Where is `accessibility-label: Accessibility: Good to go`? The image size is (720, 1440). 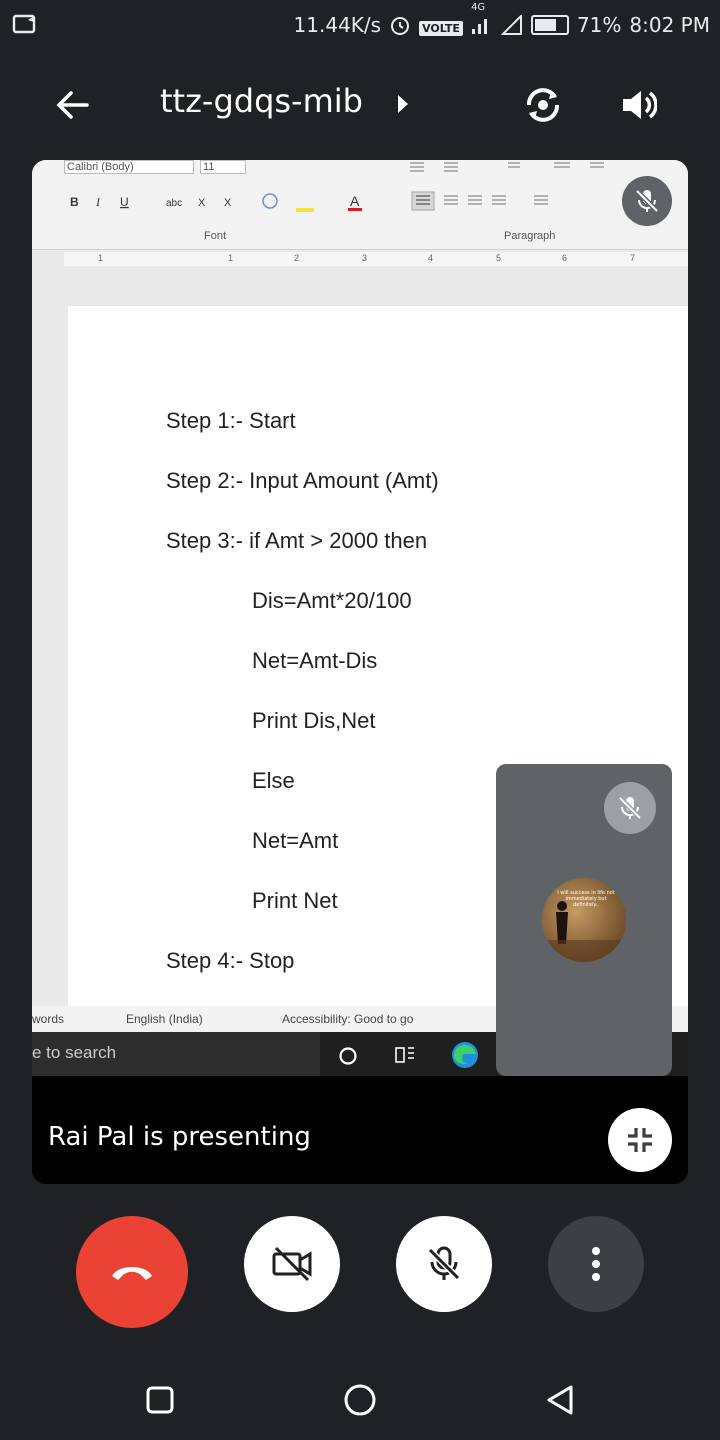
accessibility-label: Accessibility: Good to go is located at coordinates (348, 1019).